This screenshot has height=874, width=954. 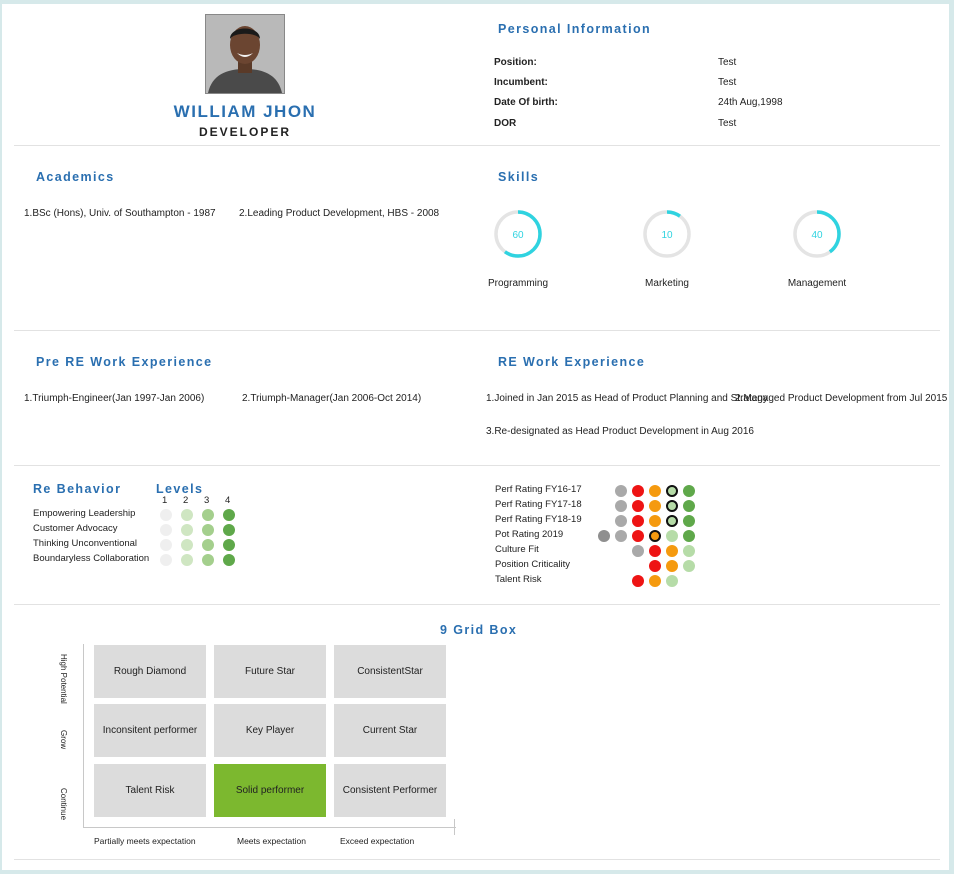 What do you see at coordinates (114, 398) in the screenshot?
I see `pre-re-work-item: 1.Triumph-Engineer(Jan 1997-Jan 2006)` at bounding box center [114, 398].